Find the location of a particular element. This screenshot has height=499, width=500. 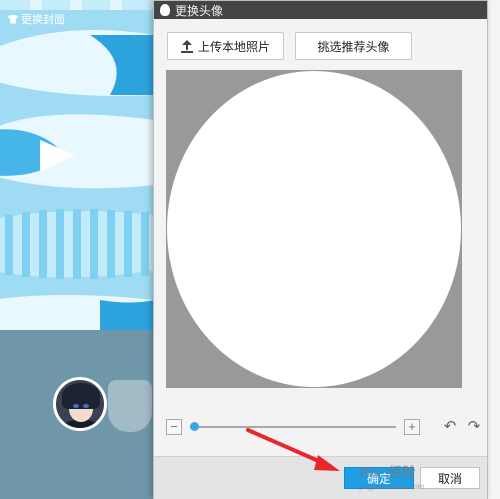

shirt-icon is located at coordinates (13, 19).